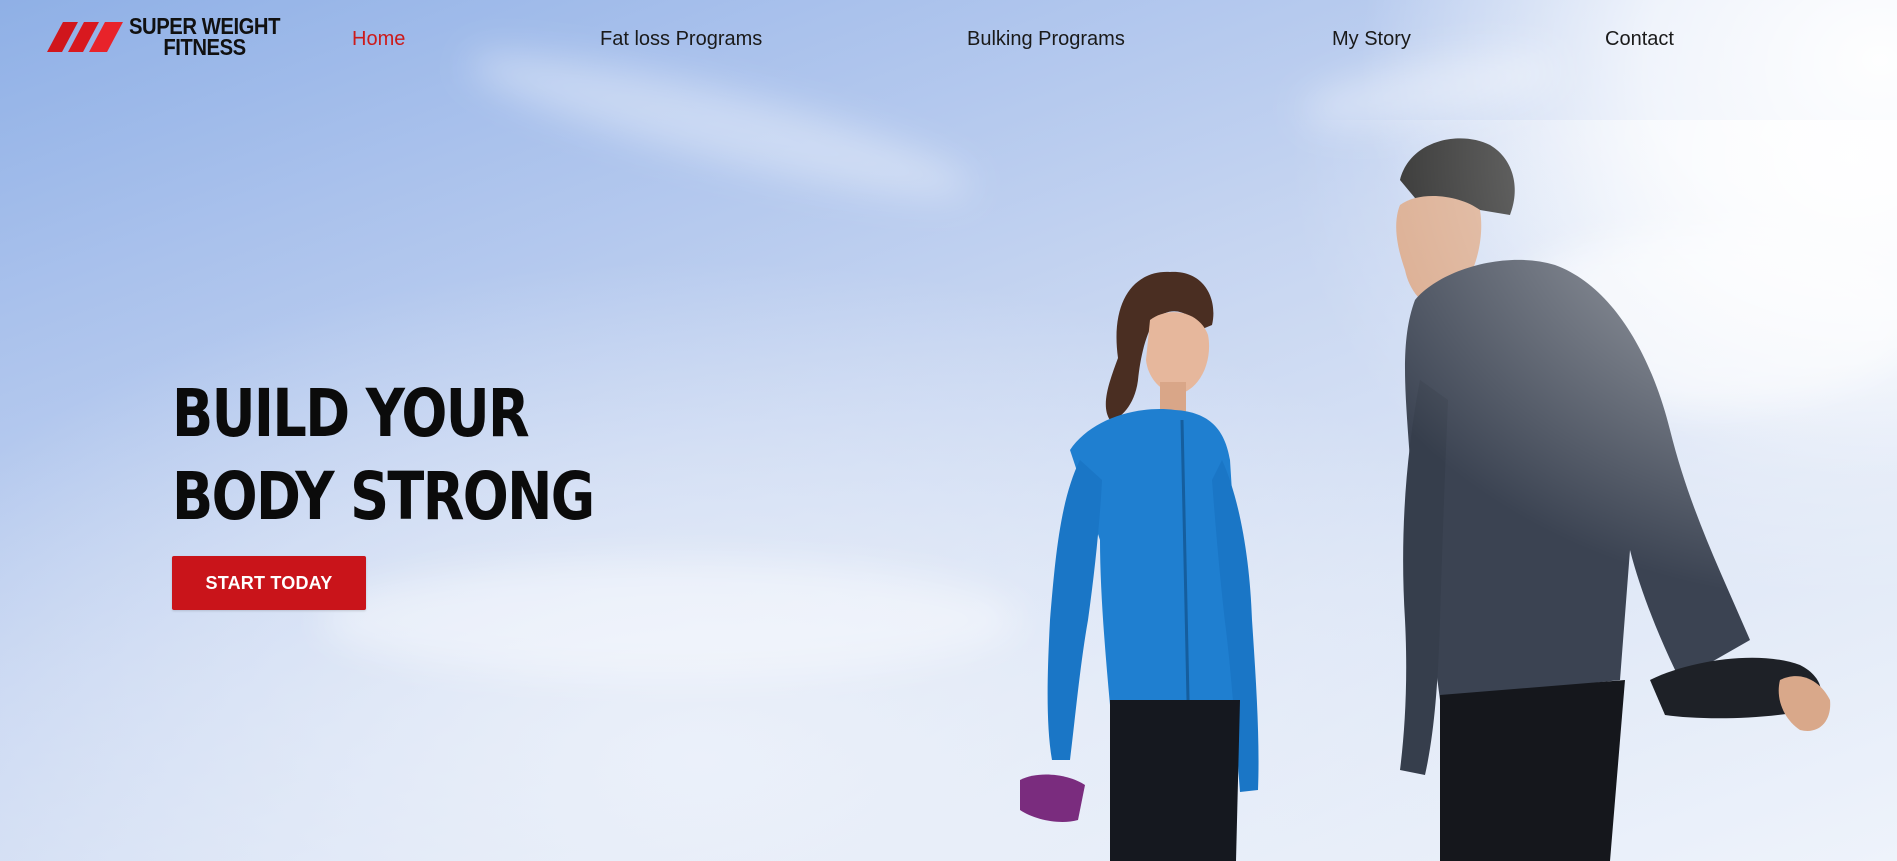  I want to click on hero-title: BUILD YOUR BODY STRONG, so click(383, 455).